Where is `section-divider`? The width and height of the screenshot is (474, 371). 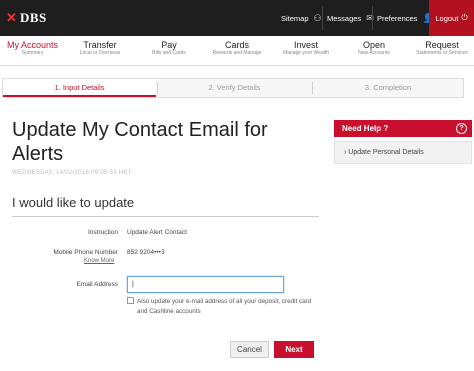 section-divider is located at coordinates (165, 216).